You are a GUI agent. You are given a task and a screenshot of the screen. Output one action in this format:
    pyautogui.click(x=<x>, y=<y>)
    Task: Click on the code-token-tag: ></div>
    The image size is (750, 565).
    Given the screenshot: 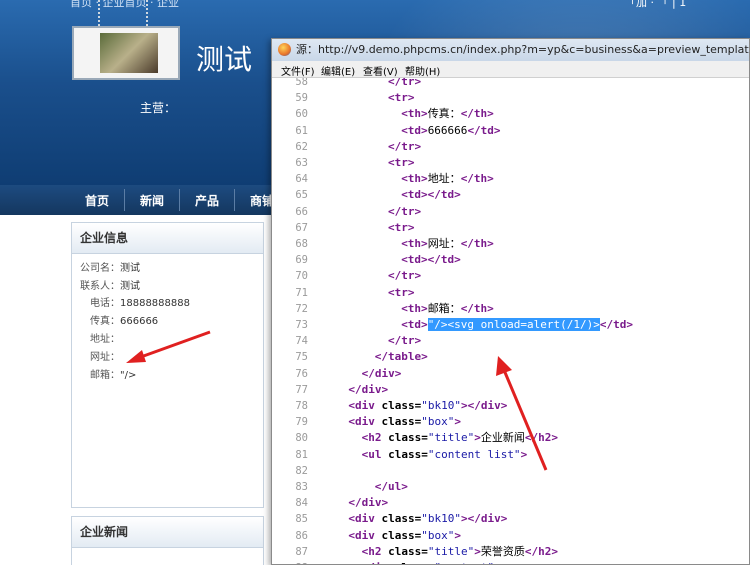 What is the action you would take?
    pyautogui.click(x=484, y=519)
    